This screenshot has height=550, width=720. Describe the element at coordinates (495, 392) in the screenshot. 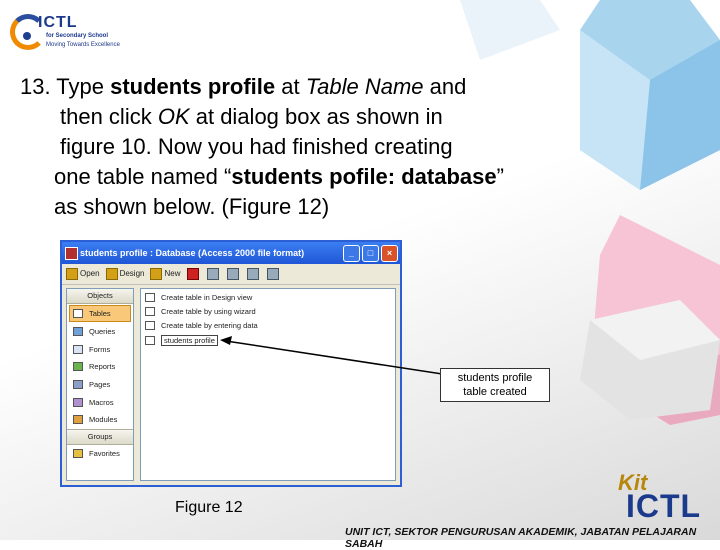

I see `callout-line2: table created` at that location.